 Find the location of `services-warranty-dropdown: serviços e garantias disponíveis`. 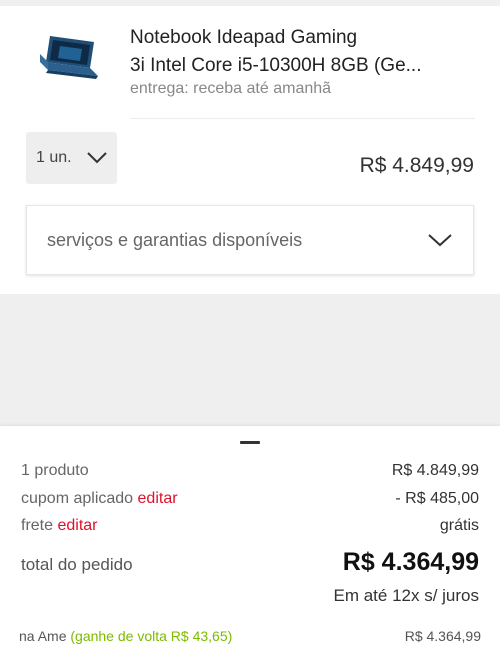

services-warranty-dropdown: serviços e garantias disponíveis is located at coordinates (250, 240).